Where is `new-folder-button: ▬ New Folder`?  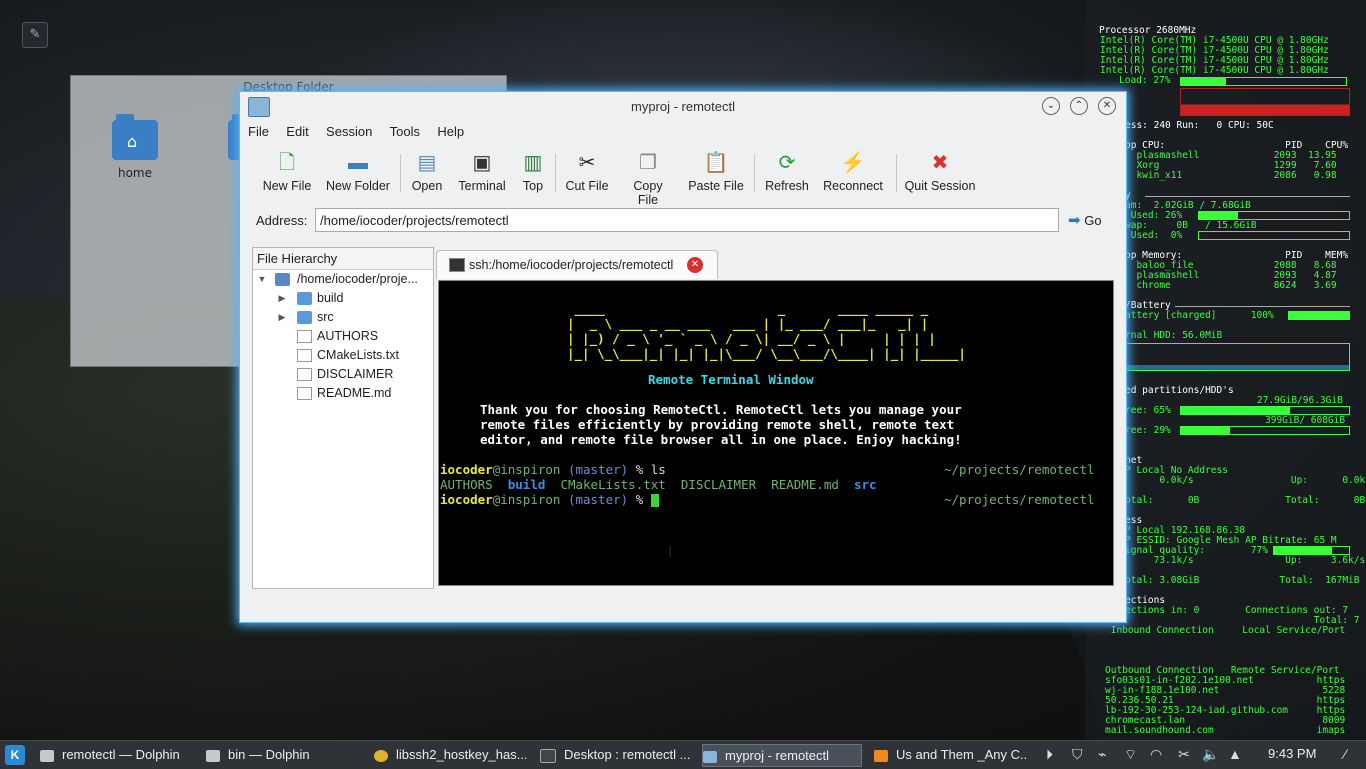
new-folder-button: ▬ New Folder is located at coordinates (358, 171).